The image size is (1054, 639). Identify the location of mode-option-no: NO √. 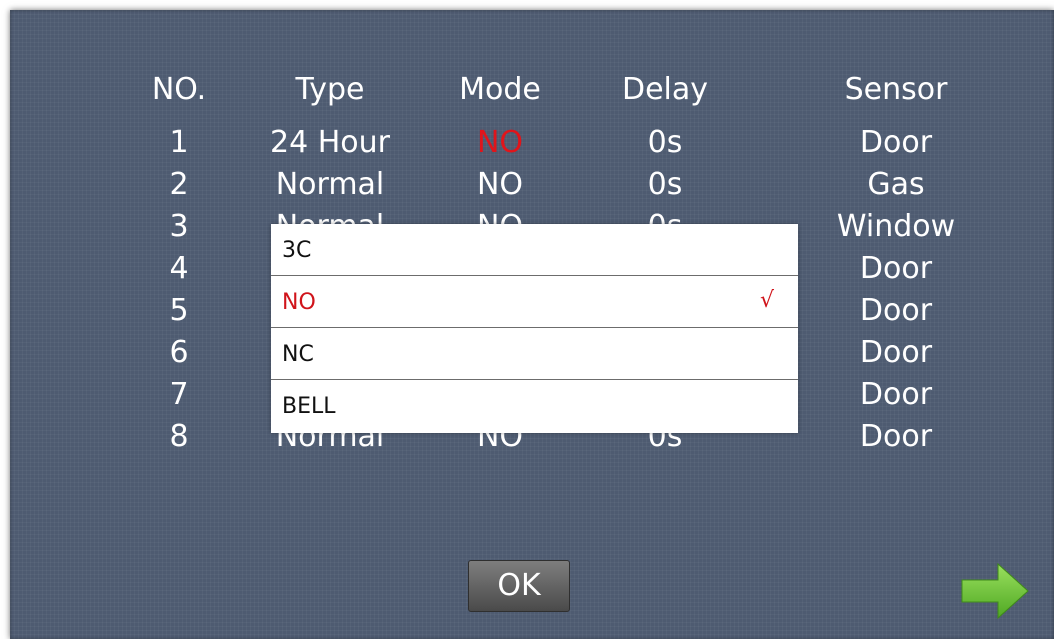
(534, 302).